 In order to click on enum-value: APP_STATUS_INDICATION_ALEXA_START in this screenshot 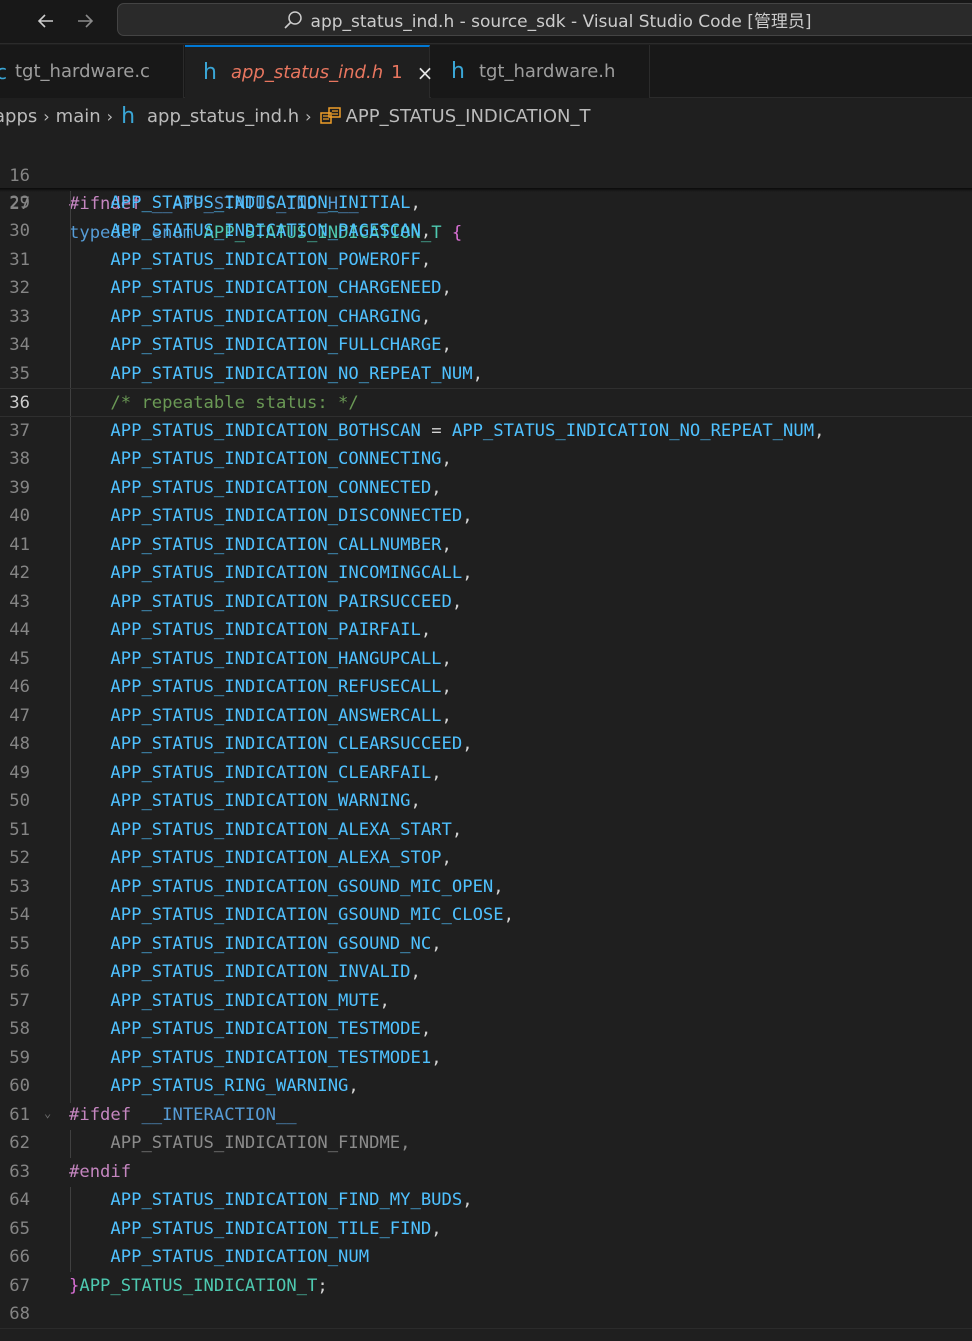, I will do `click(281, 829)`.